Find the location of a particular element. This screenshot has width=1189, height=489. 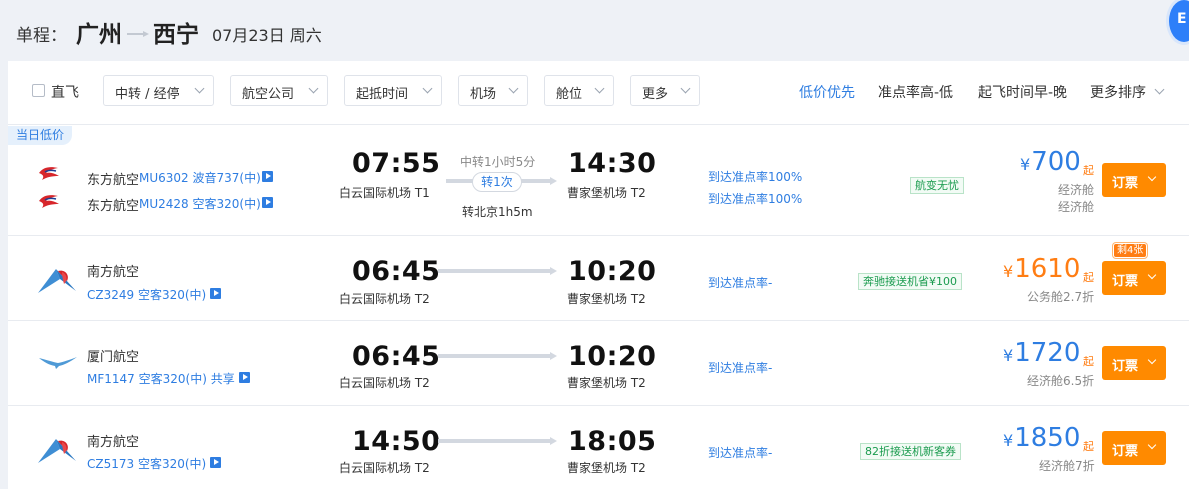

filter-more-label: 更多 is located at coordinates (655, 94).